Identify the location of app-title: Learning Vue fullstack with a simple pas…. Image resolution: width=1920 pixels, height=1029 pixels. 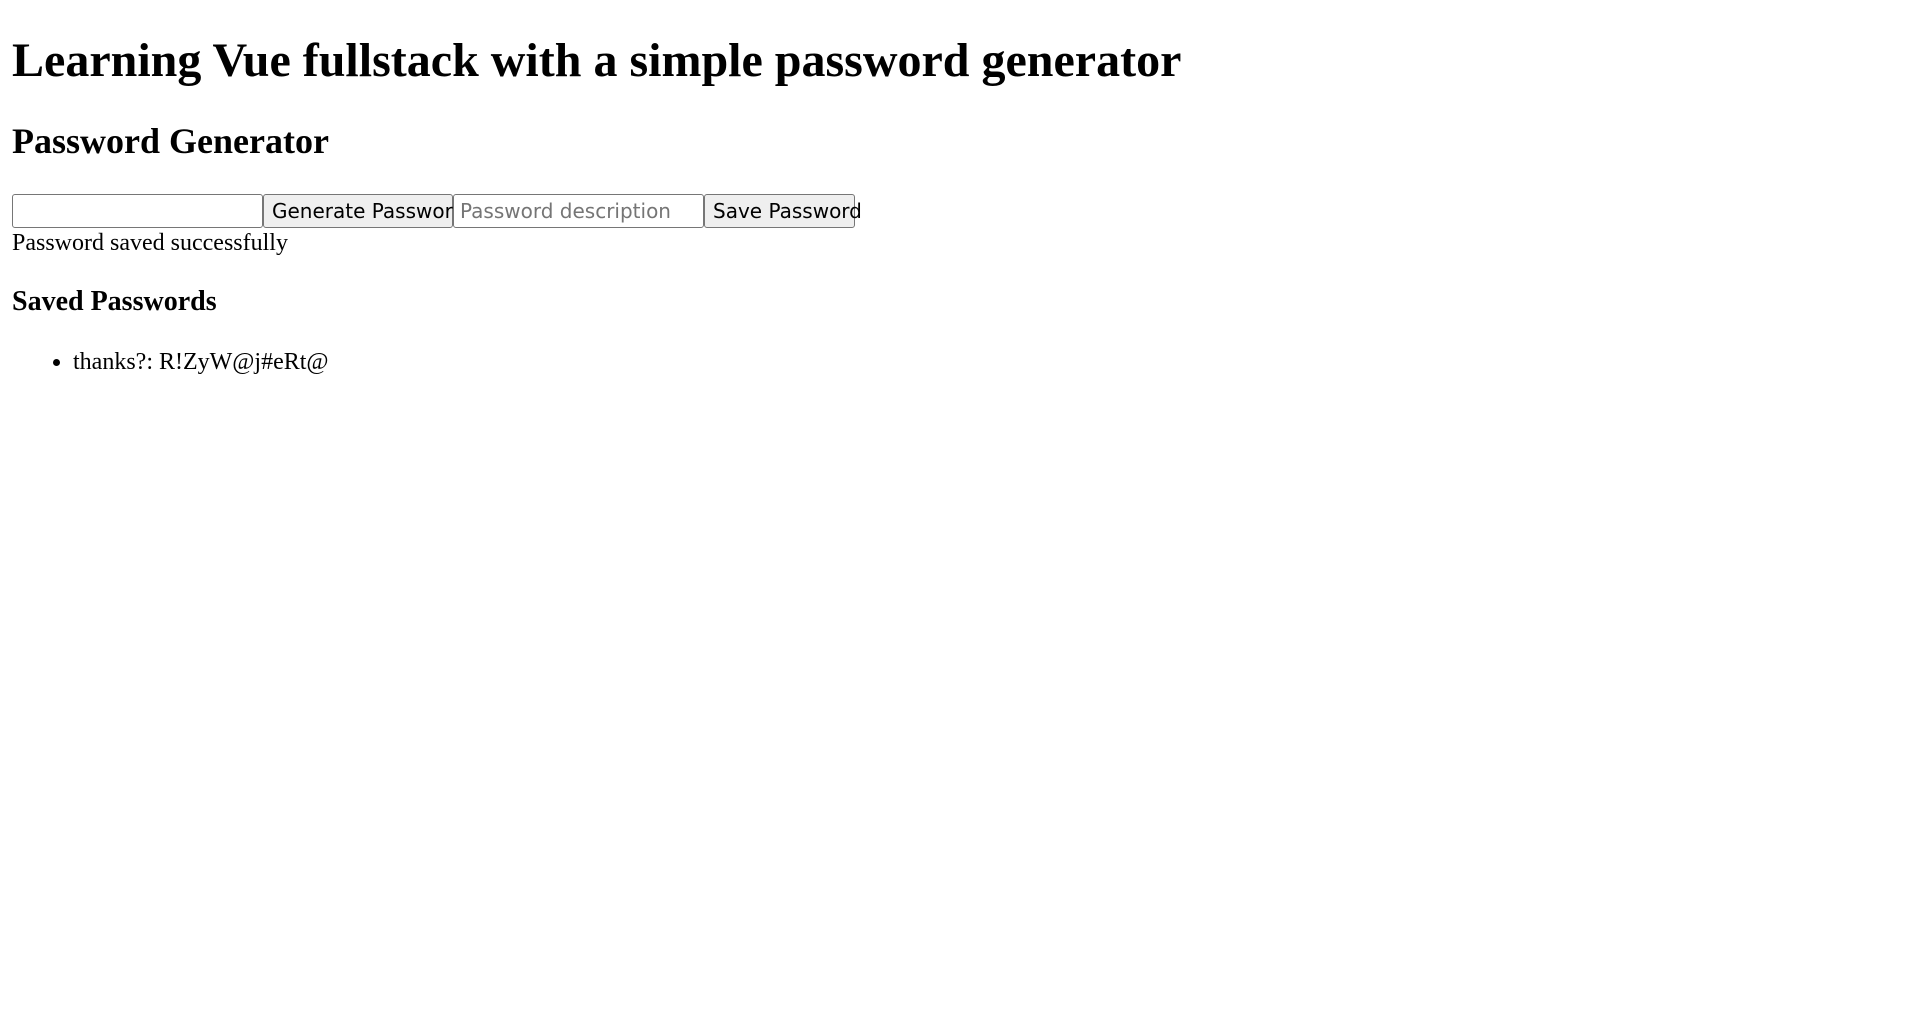
(597, 60).